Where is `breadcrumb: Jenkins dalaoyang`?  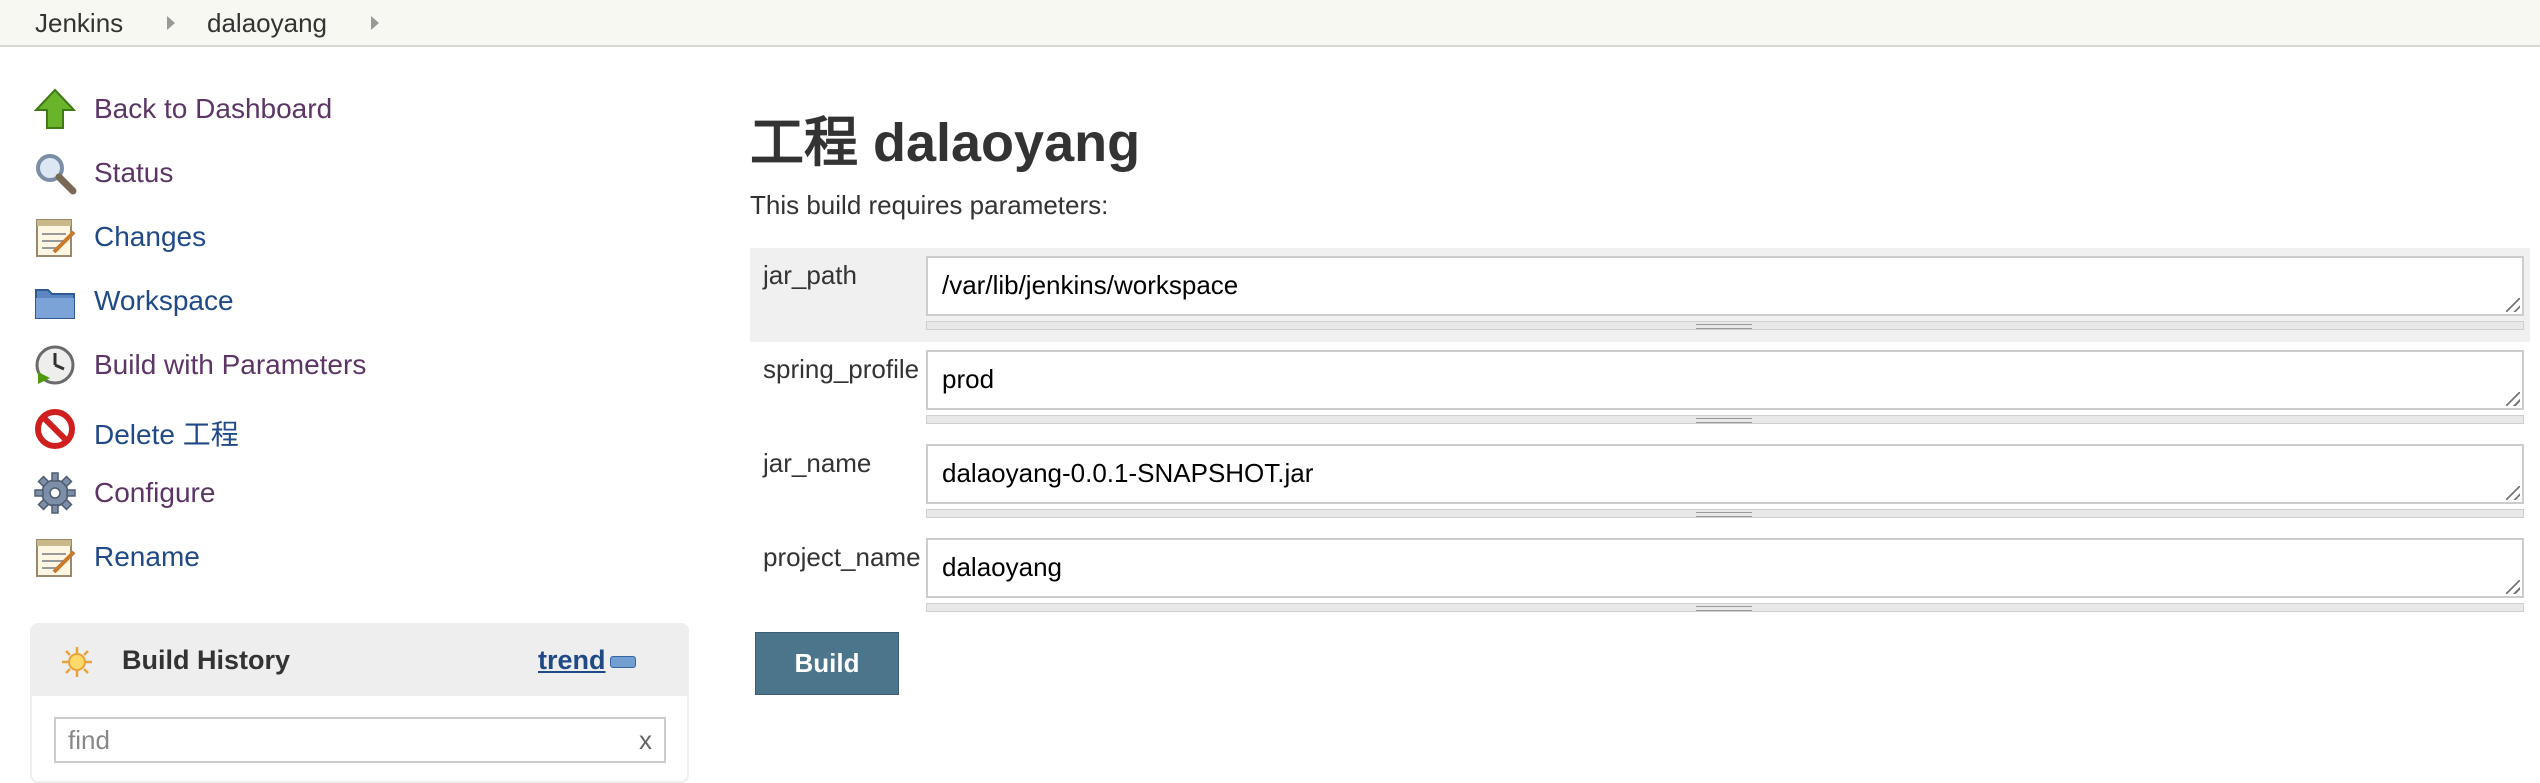
breadcrumb: Jenkins dalaoyang is located at coordinates (1270, 23).